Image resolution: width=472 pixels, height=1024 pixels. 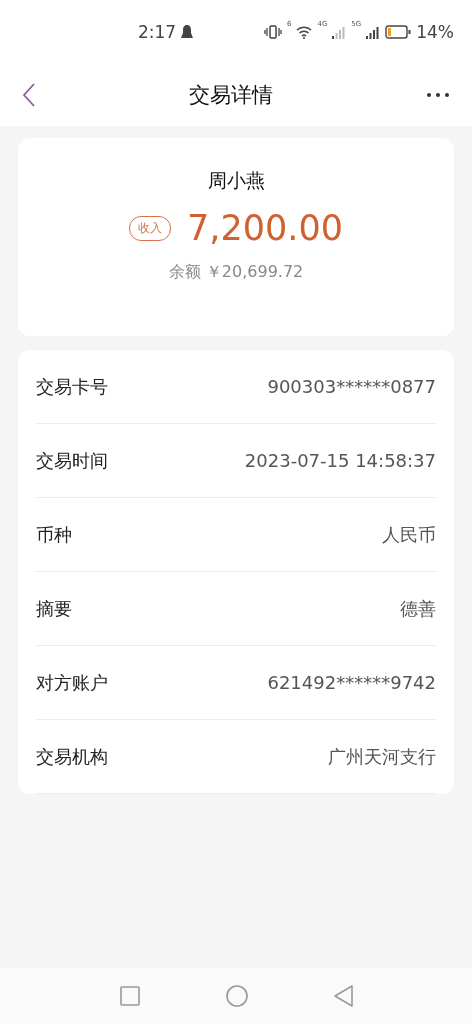 I want to click on wifi-icon, so click(x=304, y=32).